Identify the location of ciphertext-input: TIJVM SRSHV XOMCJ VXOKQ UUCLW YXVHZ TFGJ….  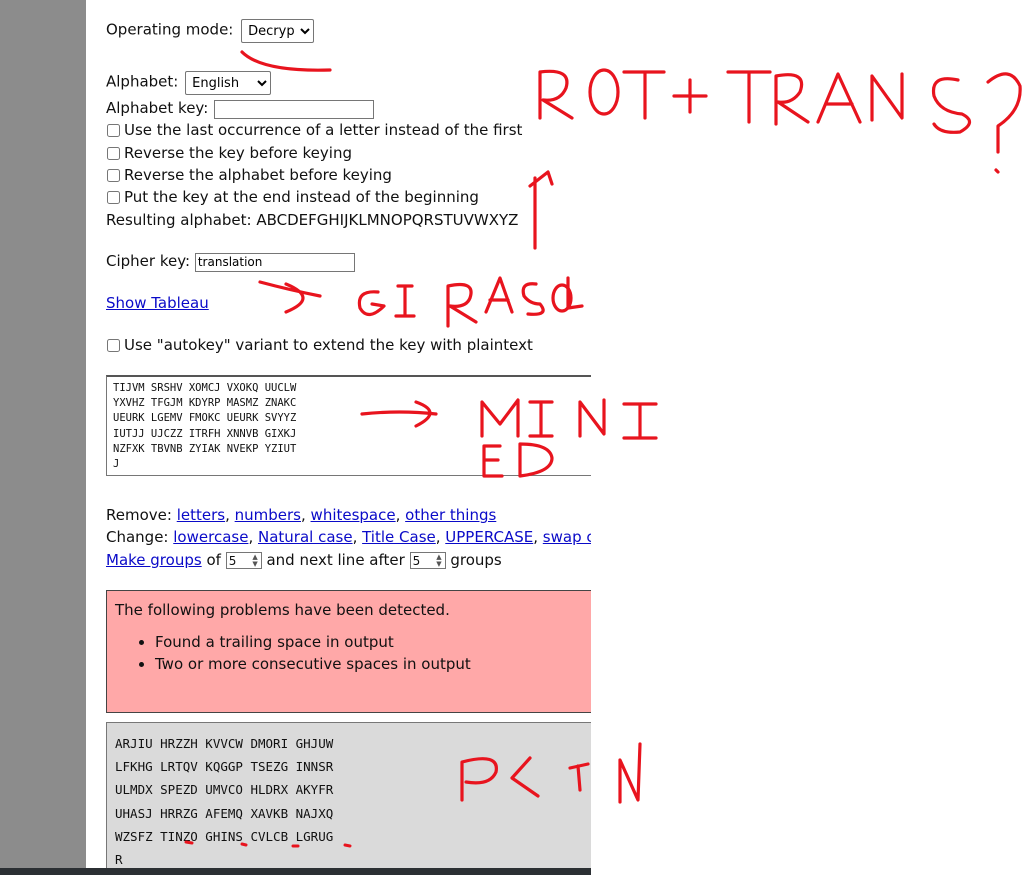
(348, 425).